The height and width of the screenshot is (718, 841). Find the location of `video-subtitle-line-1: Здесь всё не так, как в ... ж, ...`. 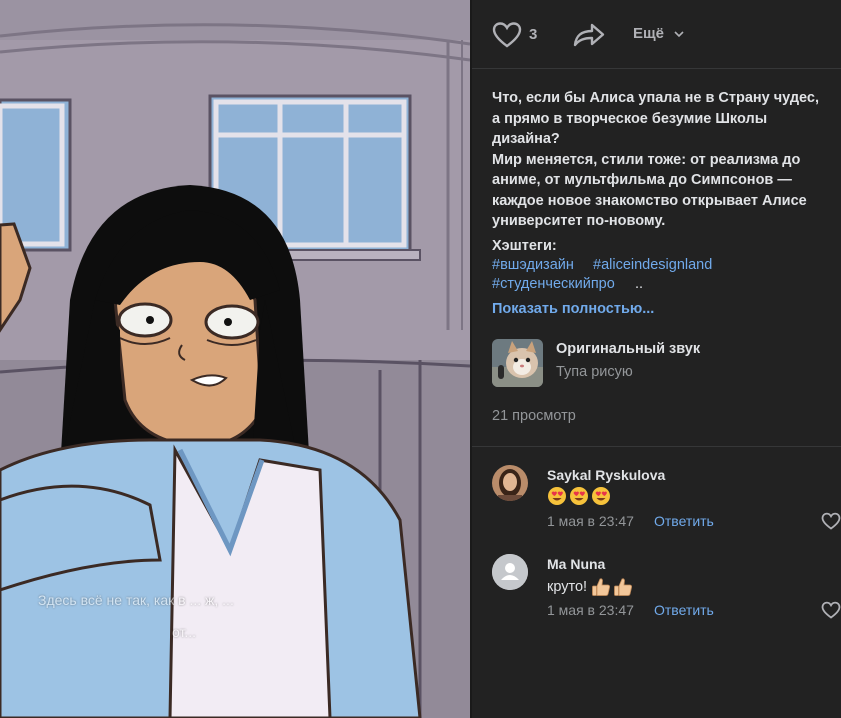

video-subtitle-line-1: Здесь всё не так, как в ... ж, ... is located at coordinates (136, 600).